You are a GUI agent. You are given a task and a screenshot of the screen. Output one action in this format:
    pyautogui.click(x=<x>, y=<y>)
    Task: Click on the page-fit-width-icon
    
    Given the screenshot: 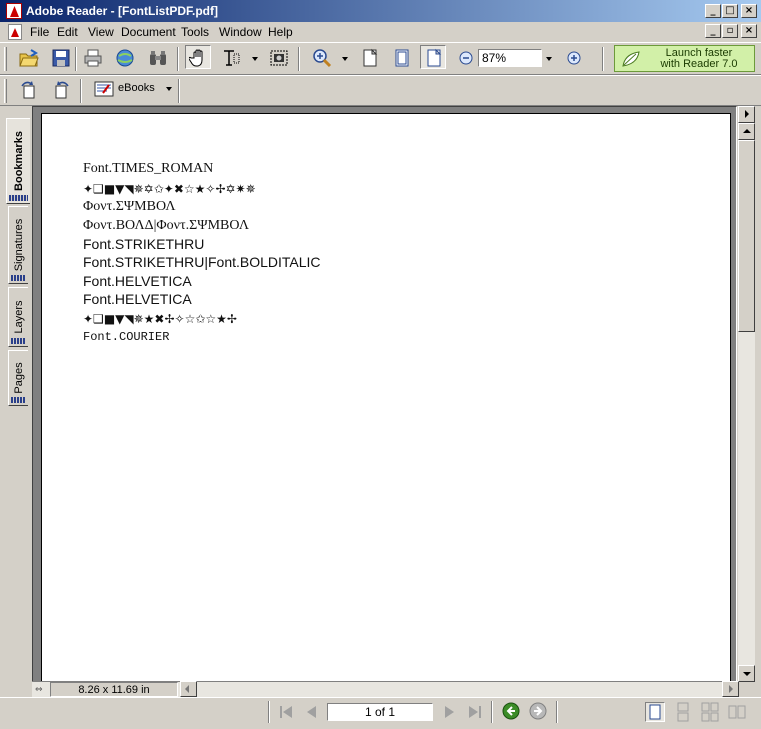 What is the action you would take?
    pyautogui.click(x=434, y=57)
    